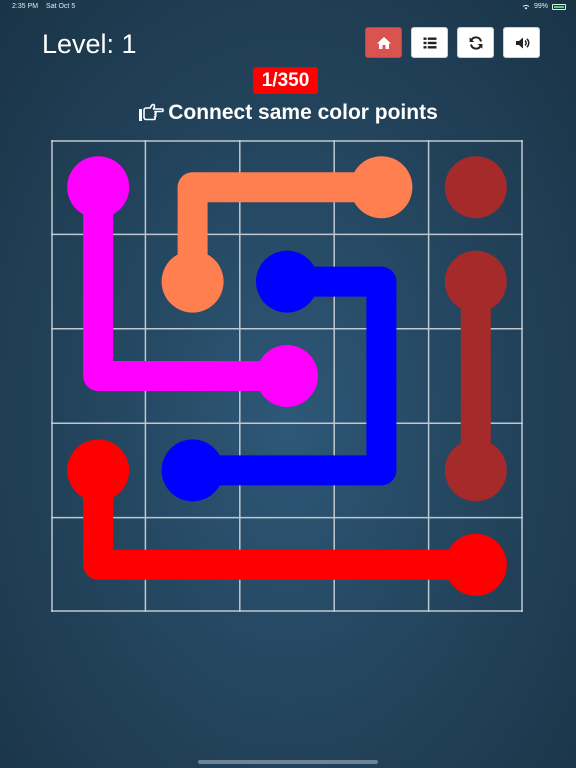 The width and height of the screenshot is (576, 768). I want to click on battery-percent: 99%, so click(540, 6).